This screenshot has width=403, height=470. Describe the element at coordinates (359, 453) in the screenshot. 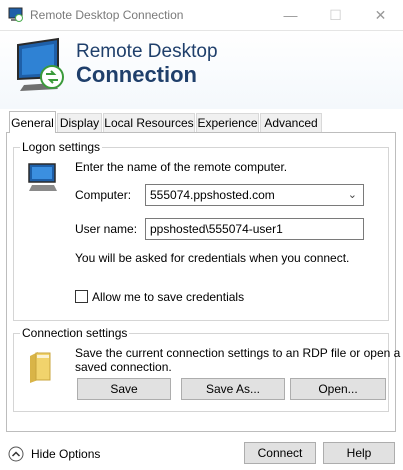

I see `help-button: Help` at that location.